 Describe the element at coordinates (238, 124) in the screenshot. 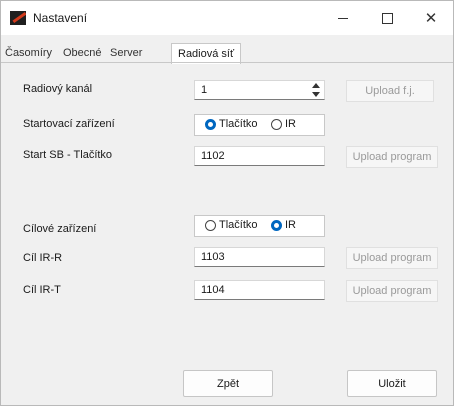

I see `start-radio-tlacitko-label: Tlačítko` at that location.